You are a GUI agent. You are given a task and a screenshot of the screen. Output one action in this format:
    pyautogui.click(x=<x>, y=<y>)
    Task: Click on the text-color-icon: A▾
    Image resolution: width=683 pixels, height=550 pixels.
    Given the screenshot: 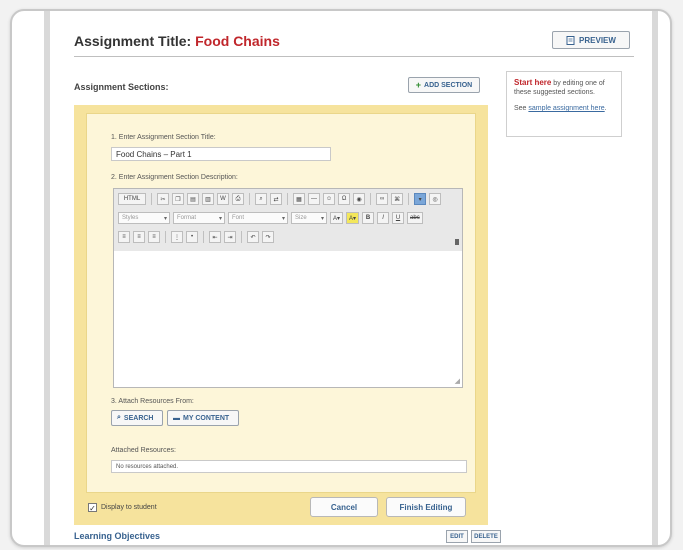 What is the action you would take?
    pyautogui.click(x=337, y=218)
    